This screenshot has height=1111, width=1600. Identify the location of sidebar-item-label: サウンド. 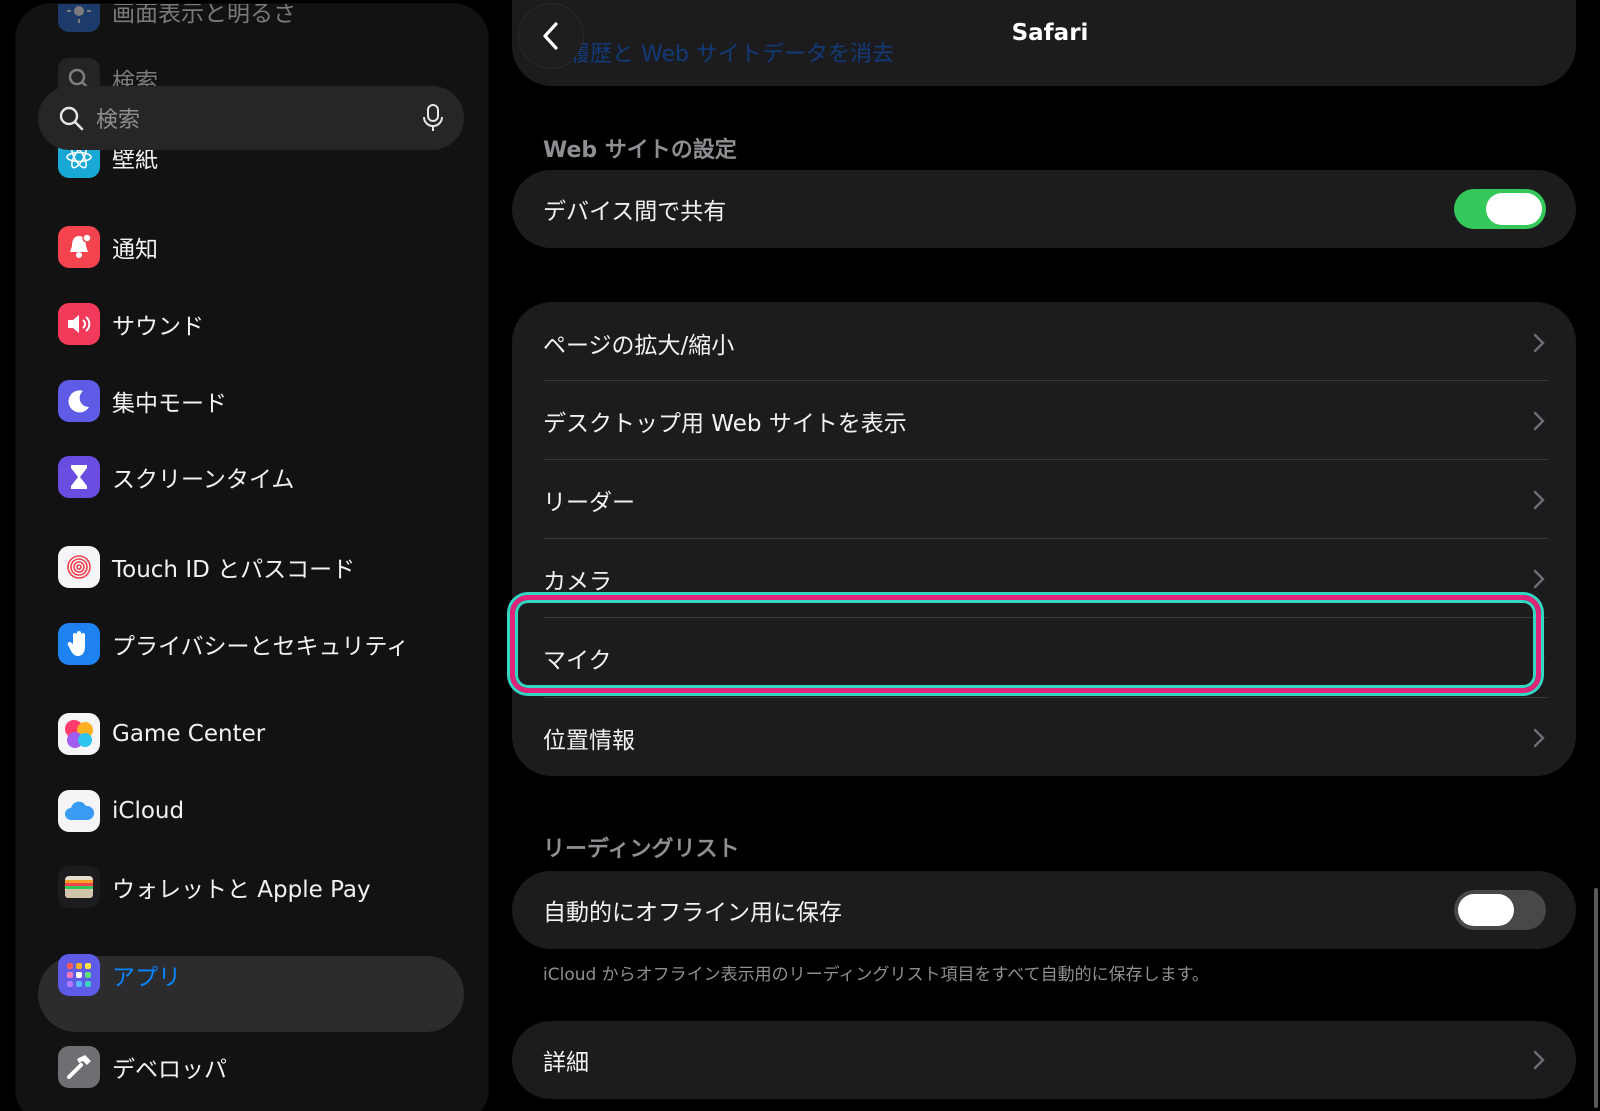
(158, 327).